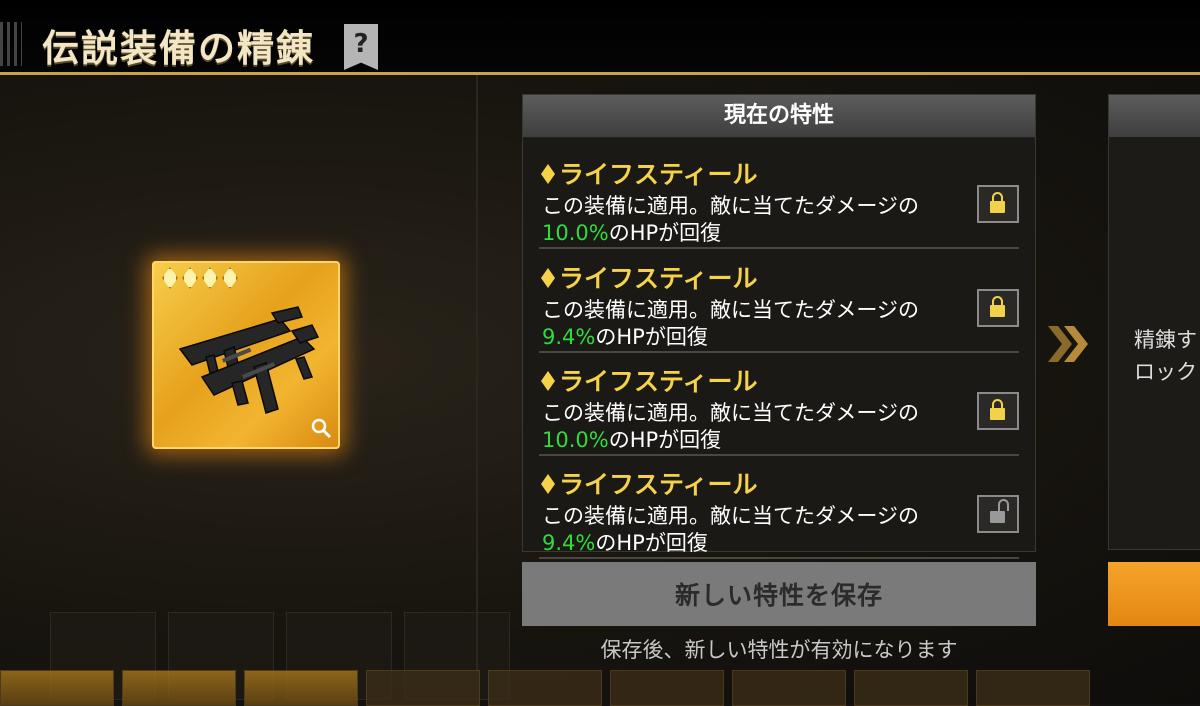  What do you see at coordinates (361, 47) in the screenshot?
I see `help-icon: ?` at bounding box center [361, 47].